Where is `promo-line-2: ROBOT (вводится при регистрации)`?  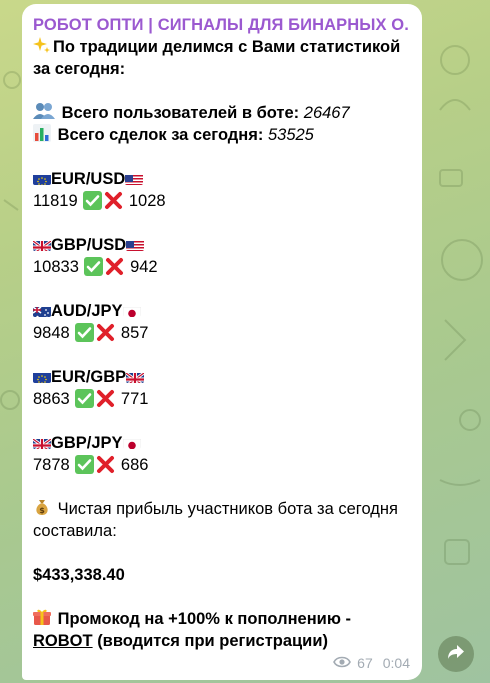 promo-line-2: ROBOT (вводится при регистрации) is located at coordinates (221, 641).